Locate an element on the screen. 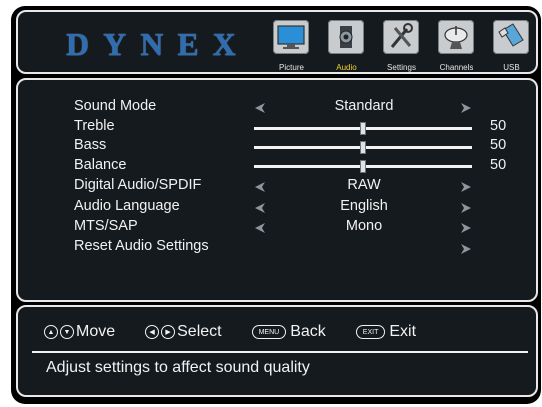 This screenshot has width=542, height=407. tab-label: Audio is located at coordinates (346, 67).